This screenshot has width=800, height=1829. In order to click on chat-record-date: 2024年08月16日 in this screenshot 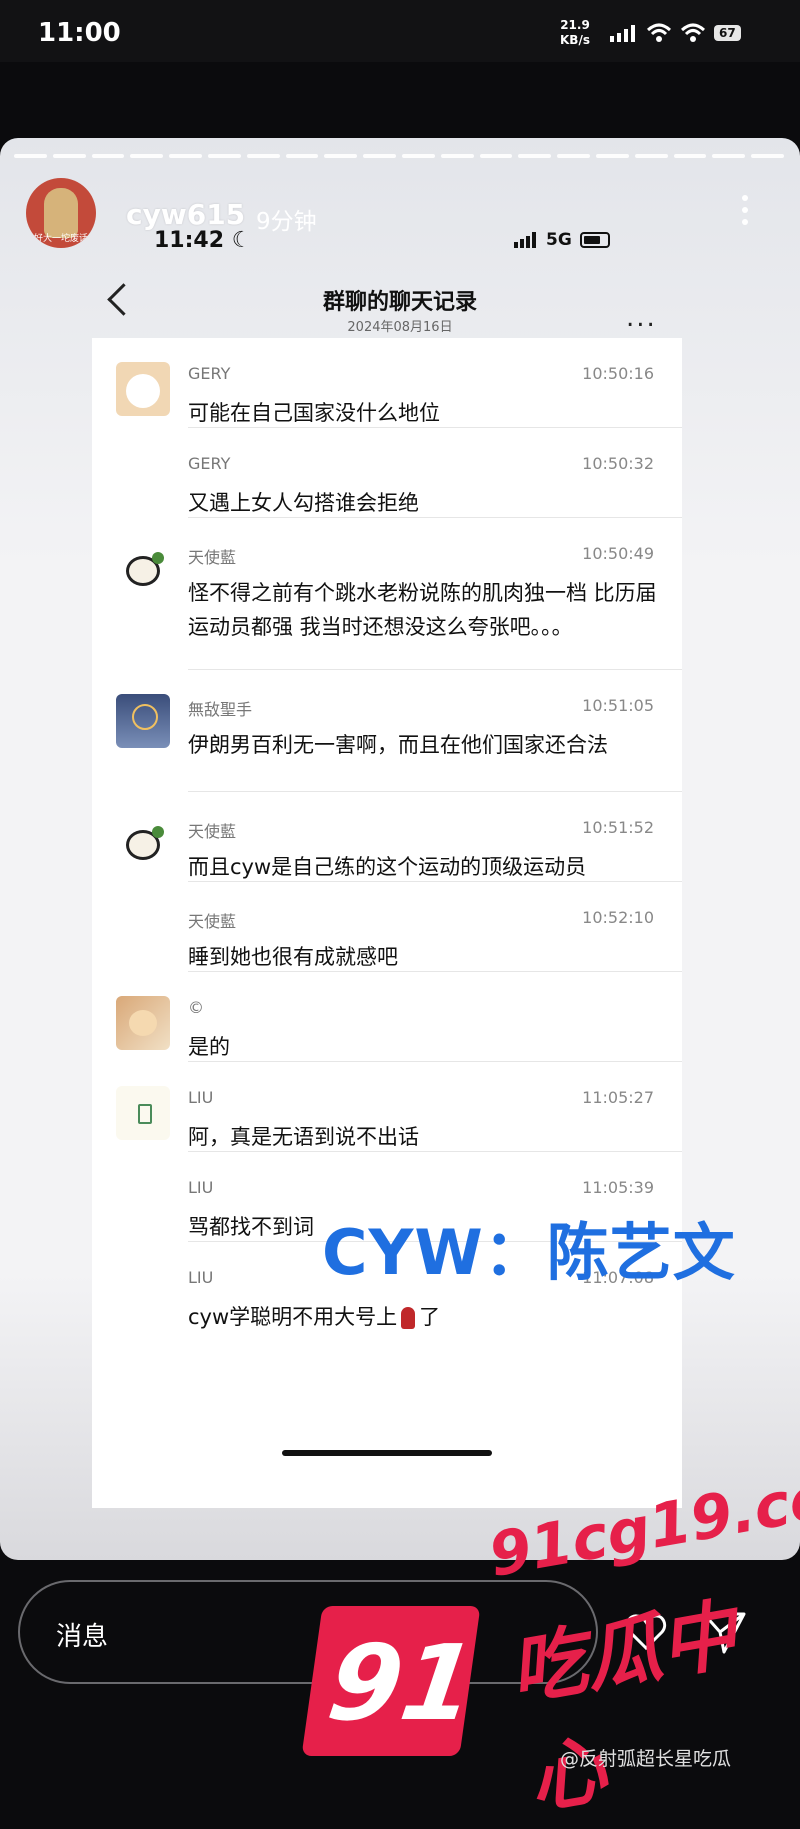, I will do `click(400, 327)`.